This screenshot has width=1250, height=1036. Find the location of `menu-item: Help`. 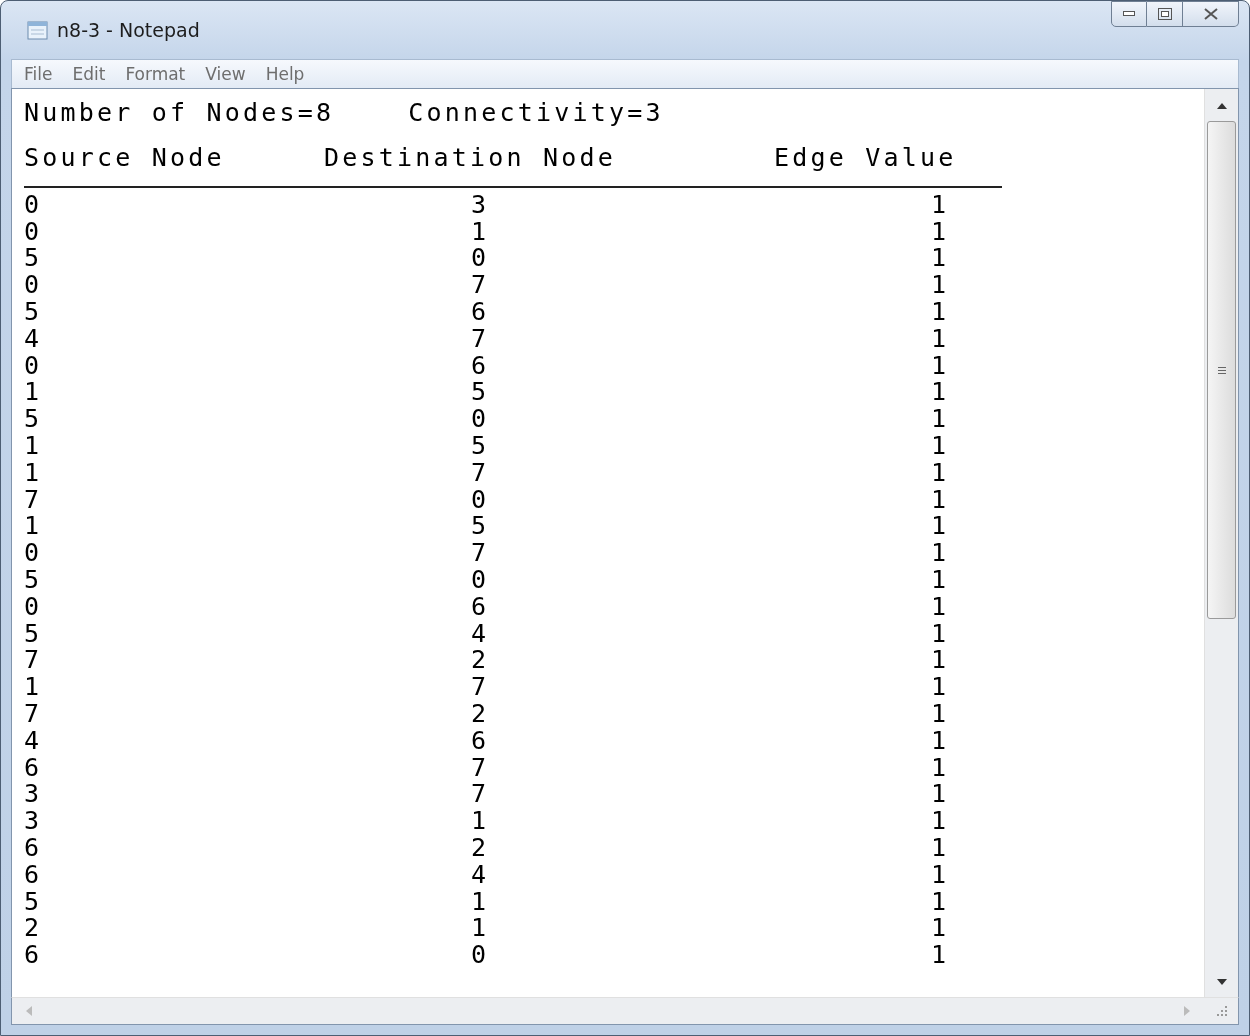

menu-item: Help is located at coordinates (285, 74).